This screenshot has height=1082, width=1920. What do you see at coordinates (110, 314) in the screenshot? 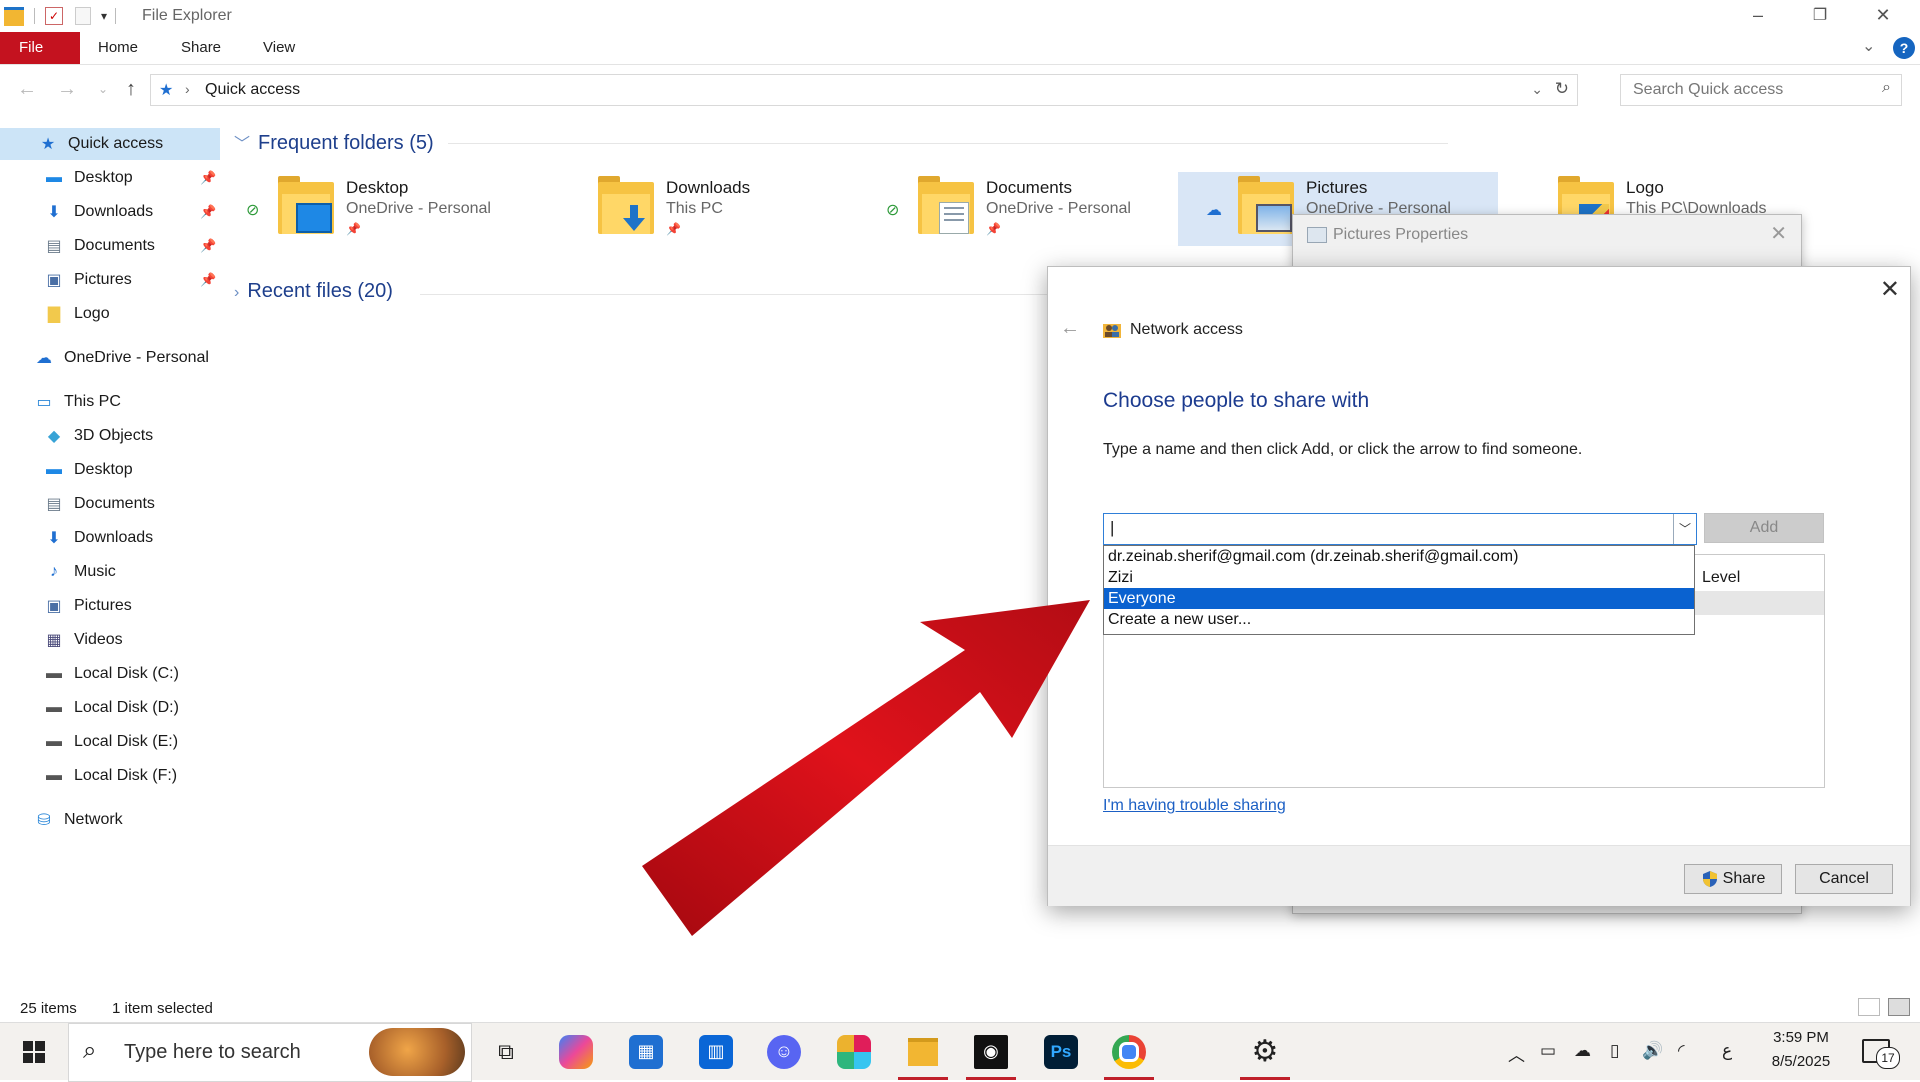
I see `sidebar-item-logo: ▇ Logo` at bounding box center [110, 314].